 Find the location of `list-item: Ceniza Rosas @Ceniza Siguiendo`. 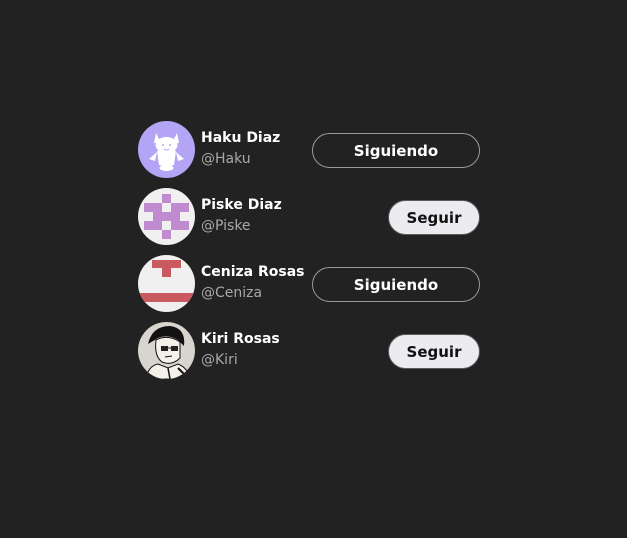

list-item: Ceniza Rosas @Ceniza Siguiendo is located at coordinates (309, 283).